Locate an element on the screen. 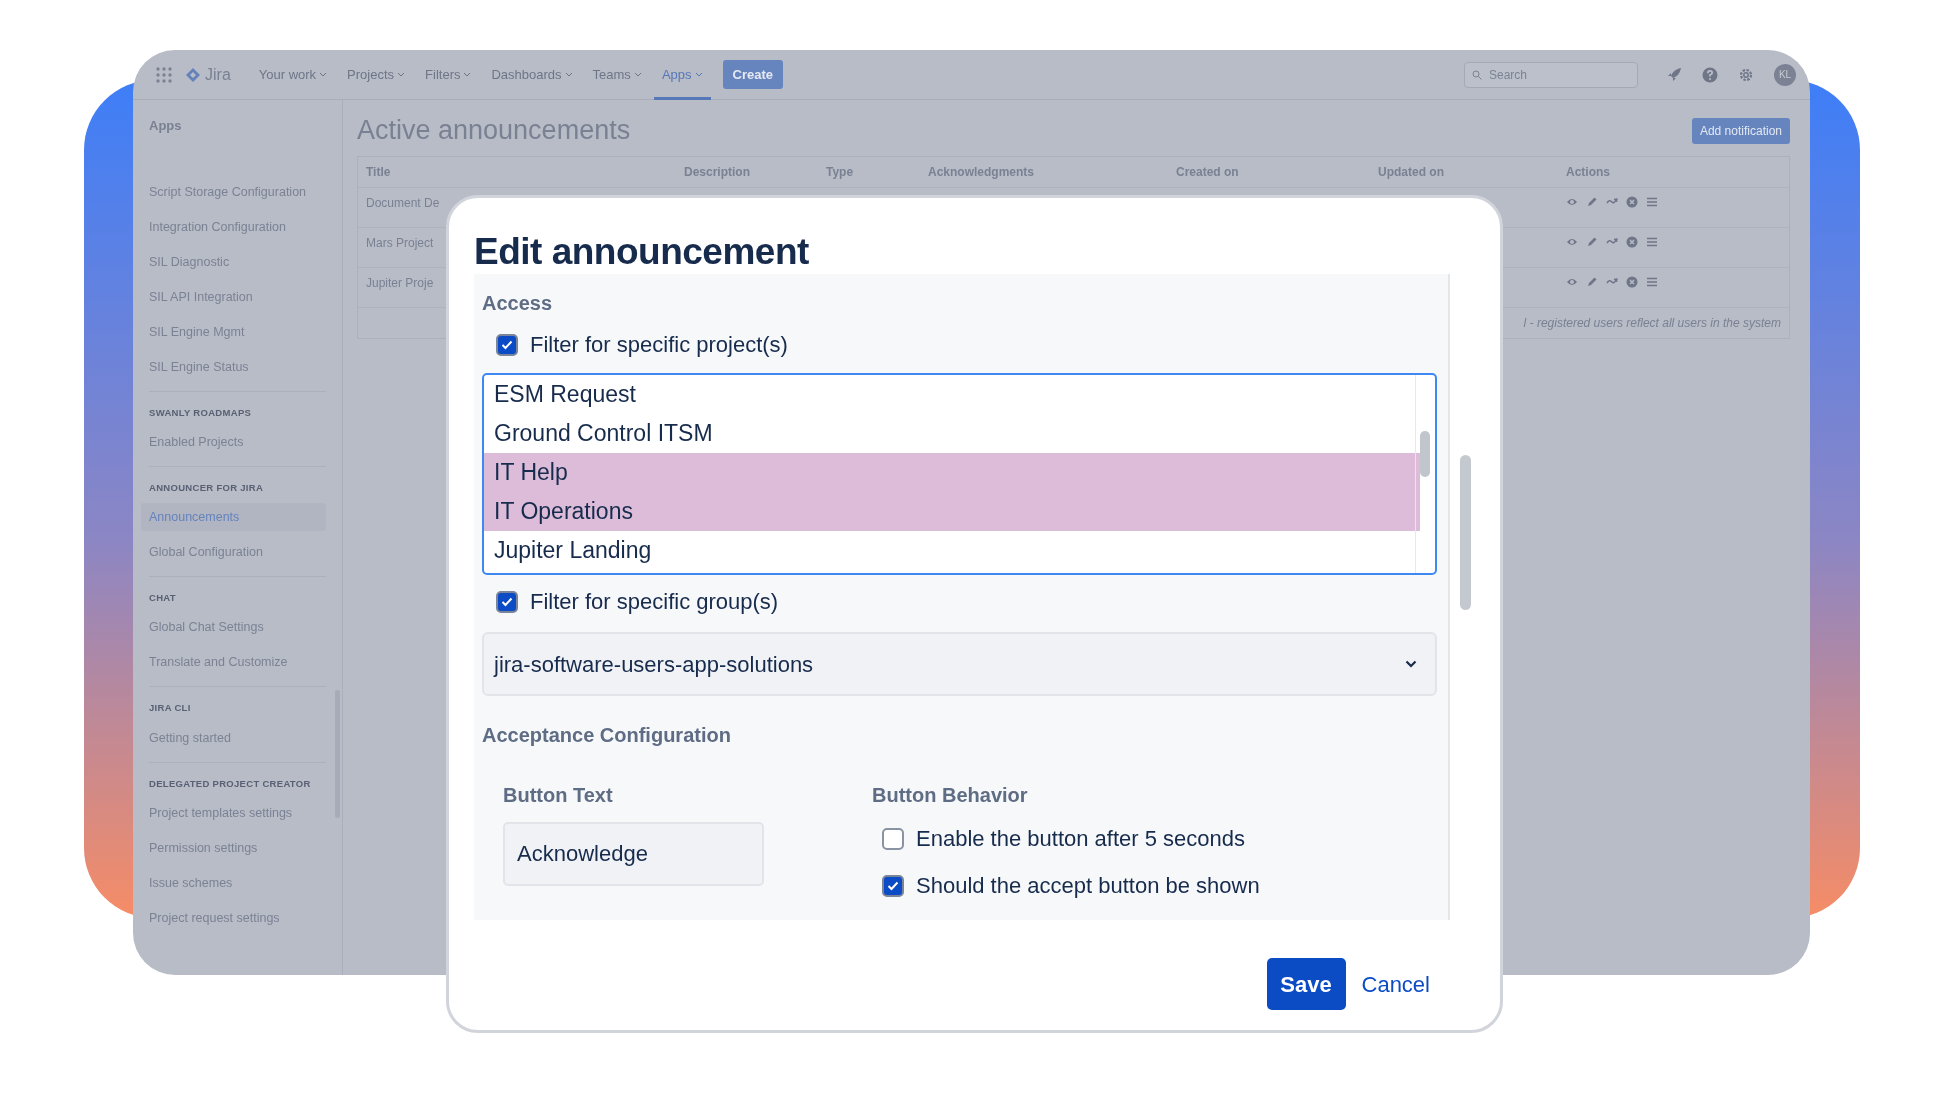 This screenshot has width=1944, height=1096. checkbox-label: Filter for specific group(s) is located at coordinates (654, 602).